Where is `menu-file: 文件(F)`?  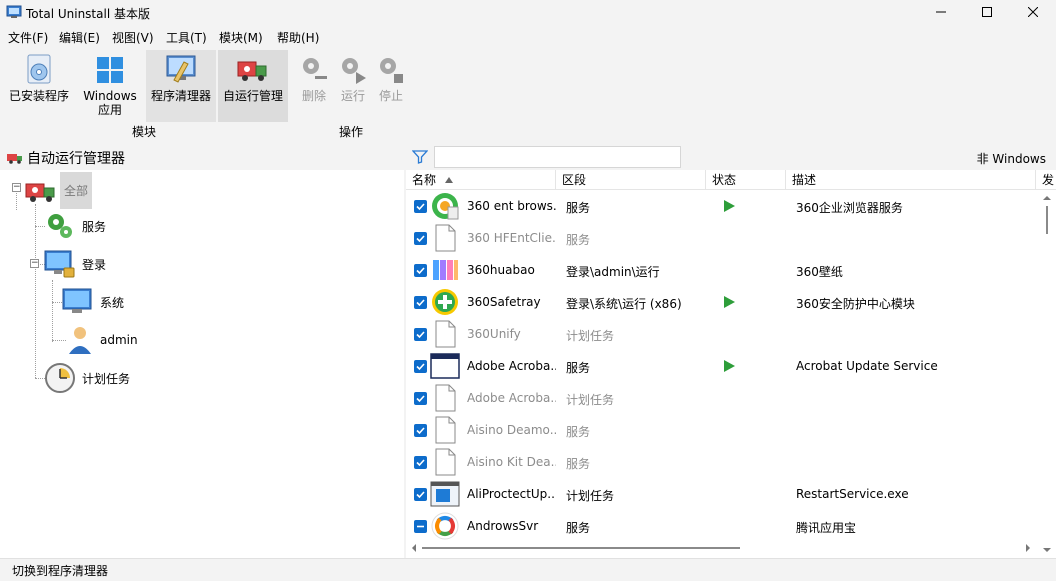
menu-file: 文件(F) is located at coordinates (28, 37).